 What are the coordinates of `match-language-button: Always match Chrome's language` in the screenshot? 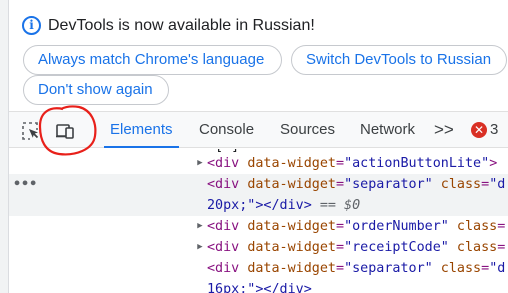 It's located at (152, 60).